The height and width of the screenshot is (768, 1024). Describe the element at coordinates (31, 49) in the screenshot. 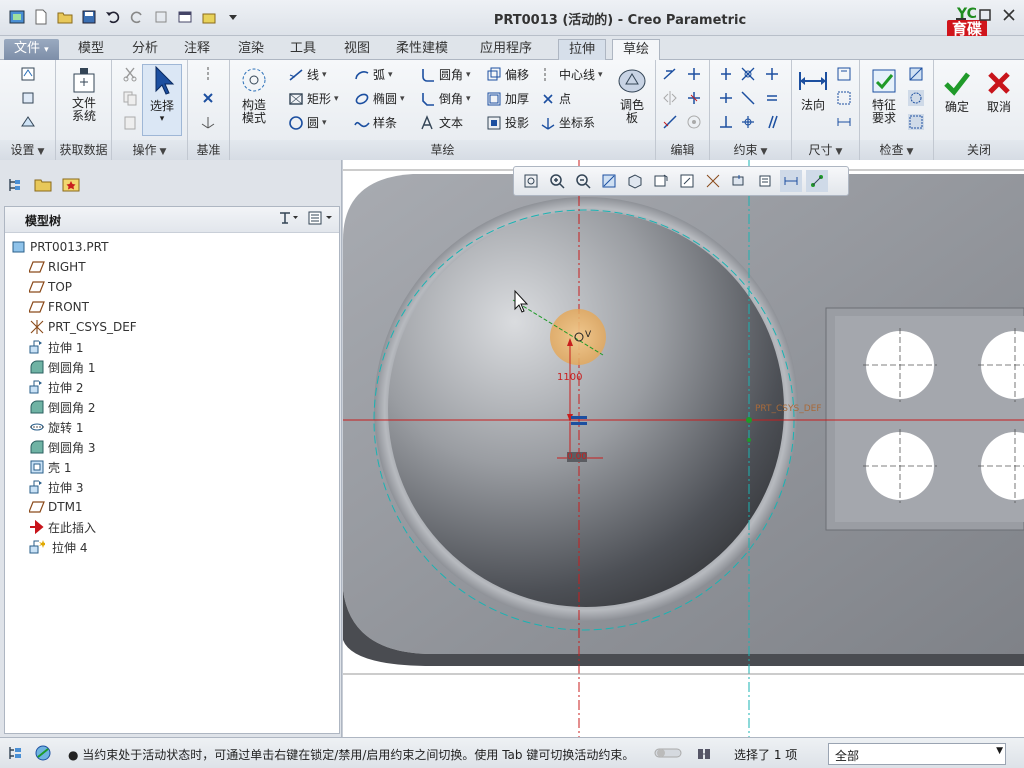

I see `tab-file: 文件 ▾` at that location.